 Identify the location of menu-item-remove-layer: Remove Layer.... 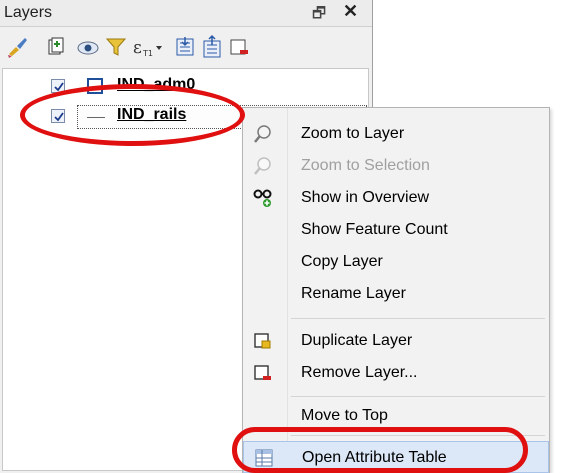
(396, 373).